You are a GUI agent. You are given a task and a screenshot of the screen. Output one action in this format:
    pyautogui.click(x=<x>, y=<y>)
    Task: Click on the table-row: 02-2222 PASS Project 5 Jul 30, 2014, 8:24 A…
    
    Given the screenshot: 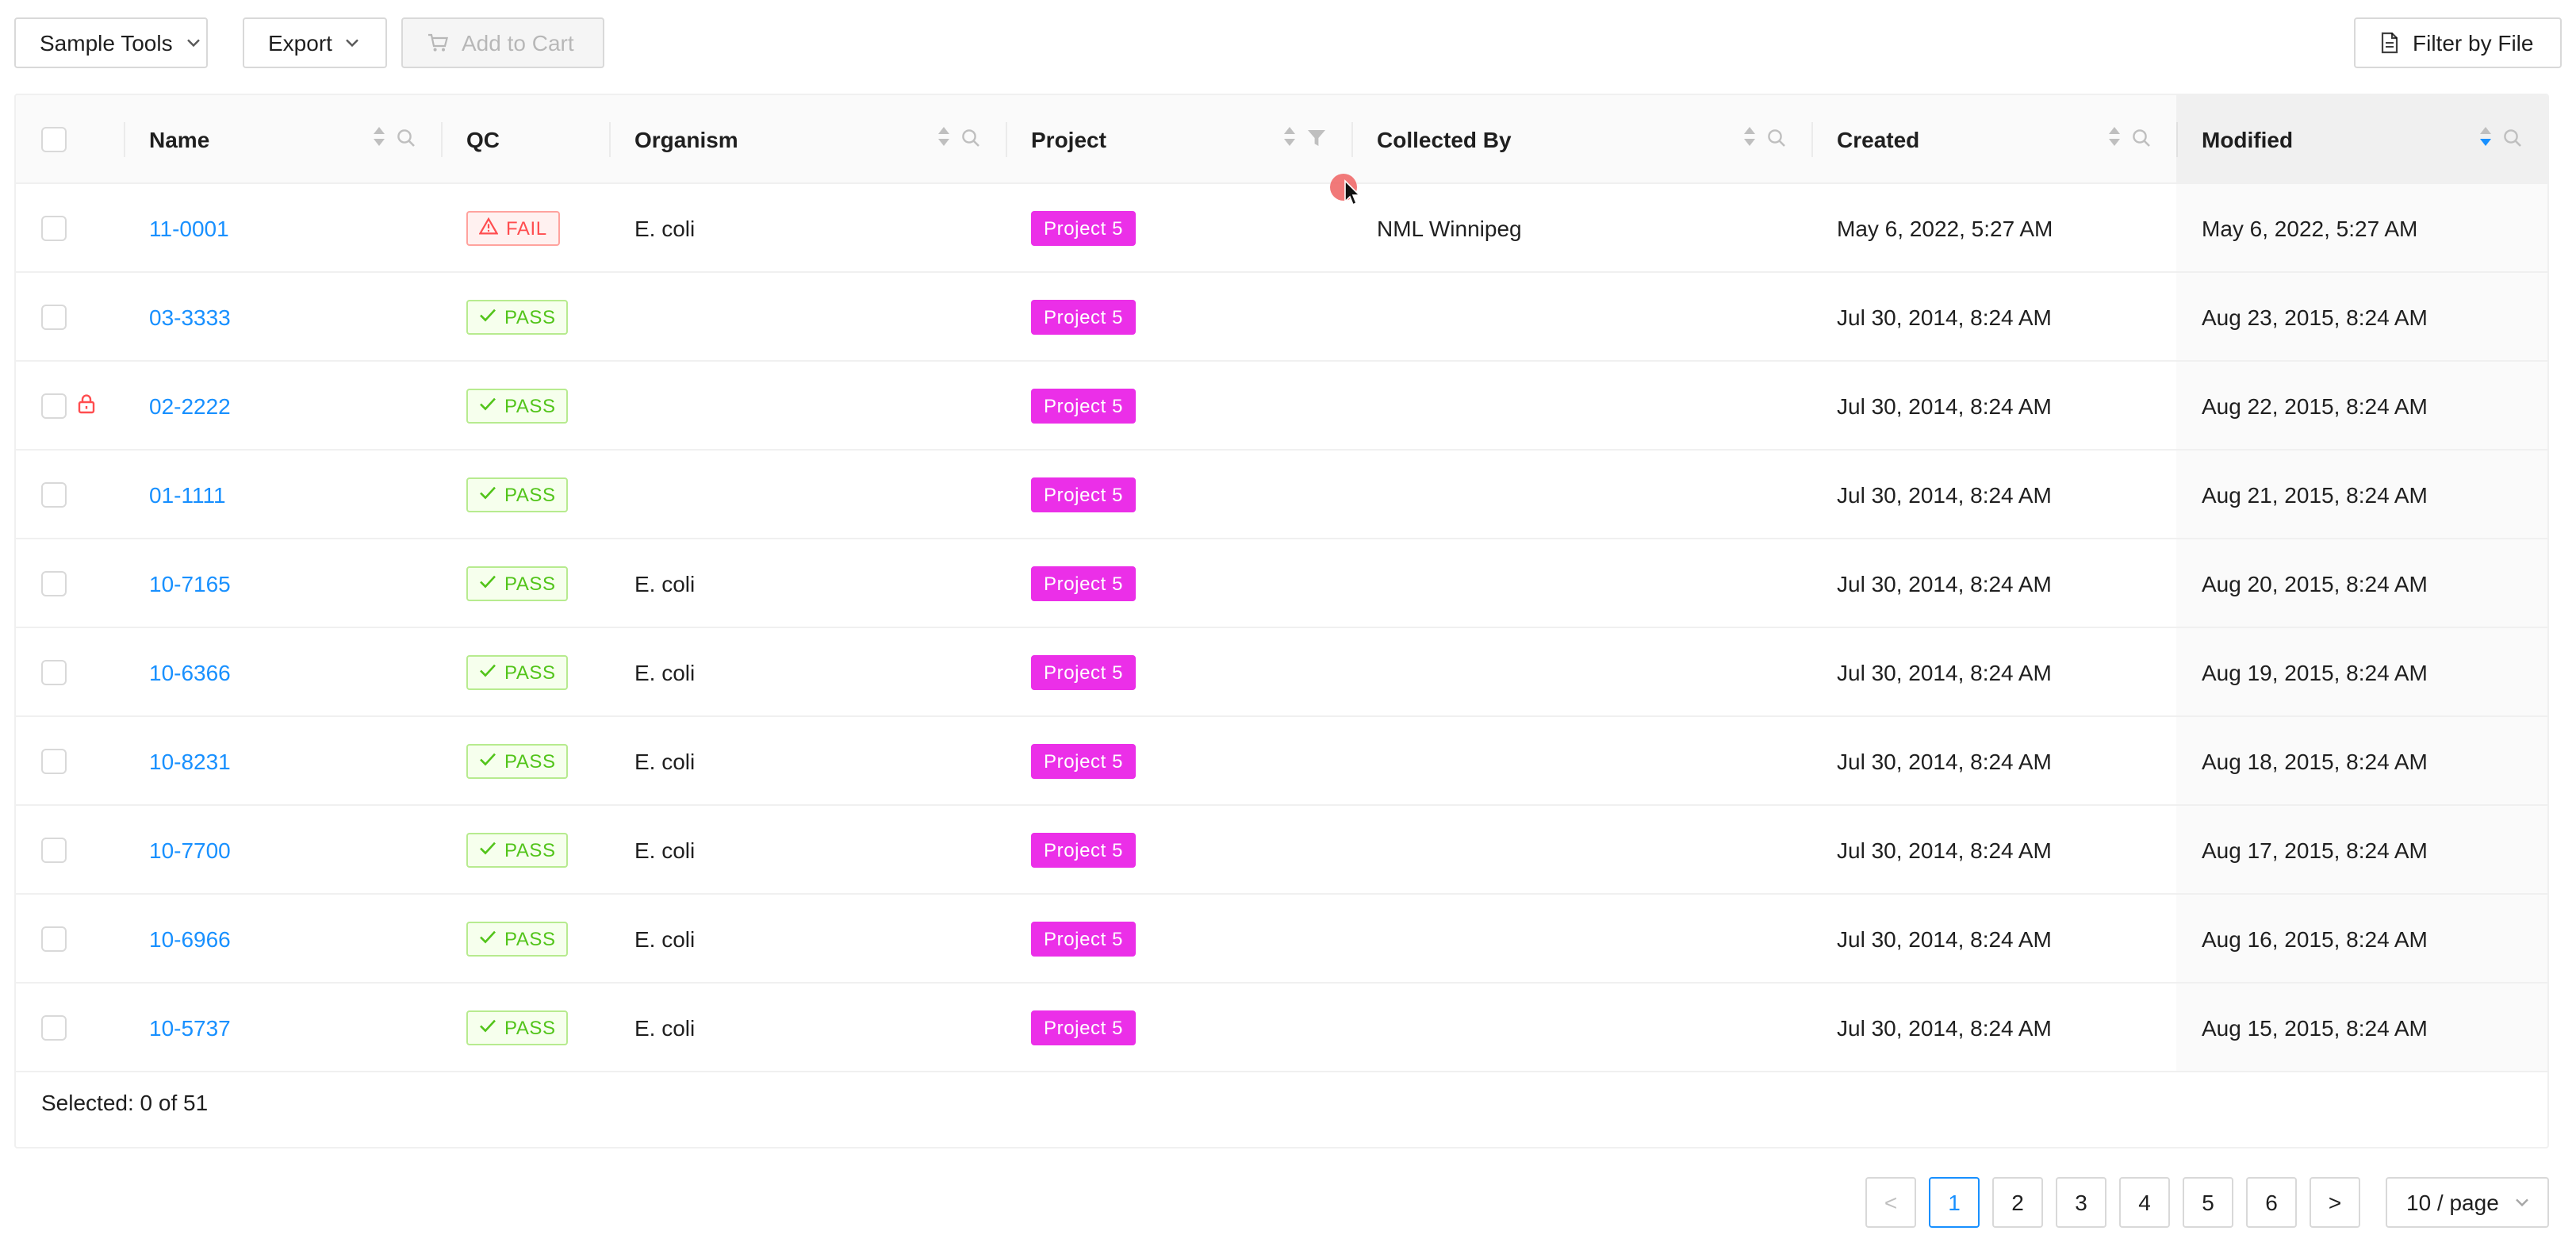 What is the action you would take?
    pyautogui.click(x=1281, y=406)
    